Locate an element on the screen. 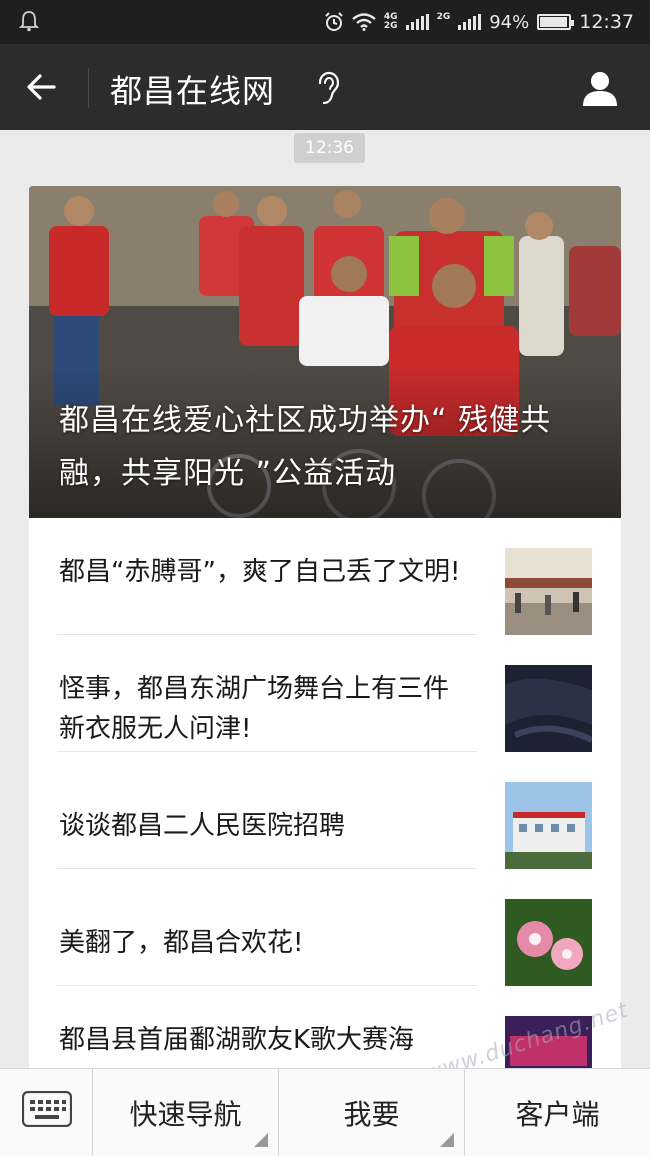  page-title: 都昌在线网 is located at coordinates (193, 91).